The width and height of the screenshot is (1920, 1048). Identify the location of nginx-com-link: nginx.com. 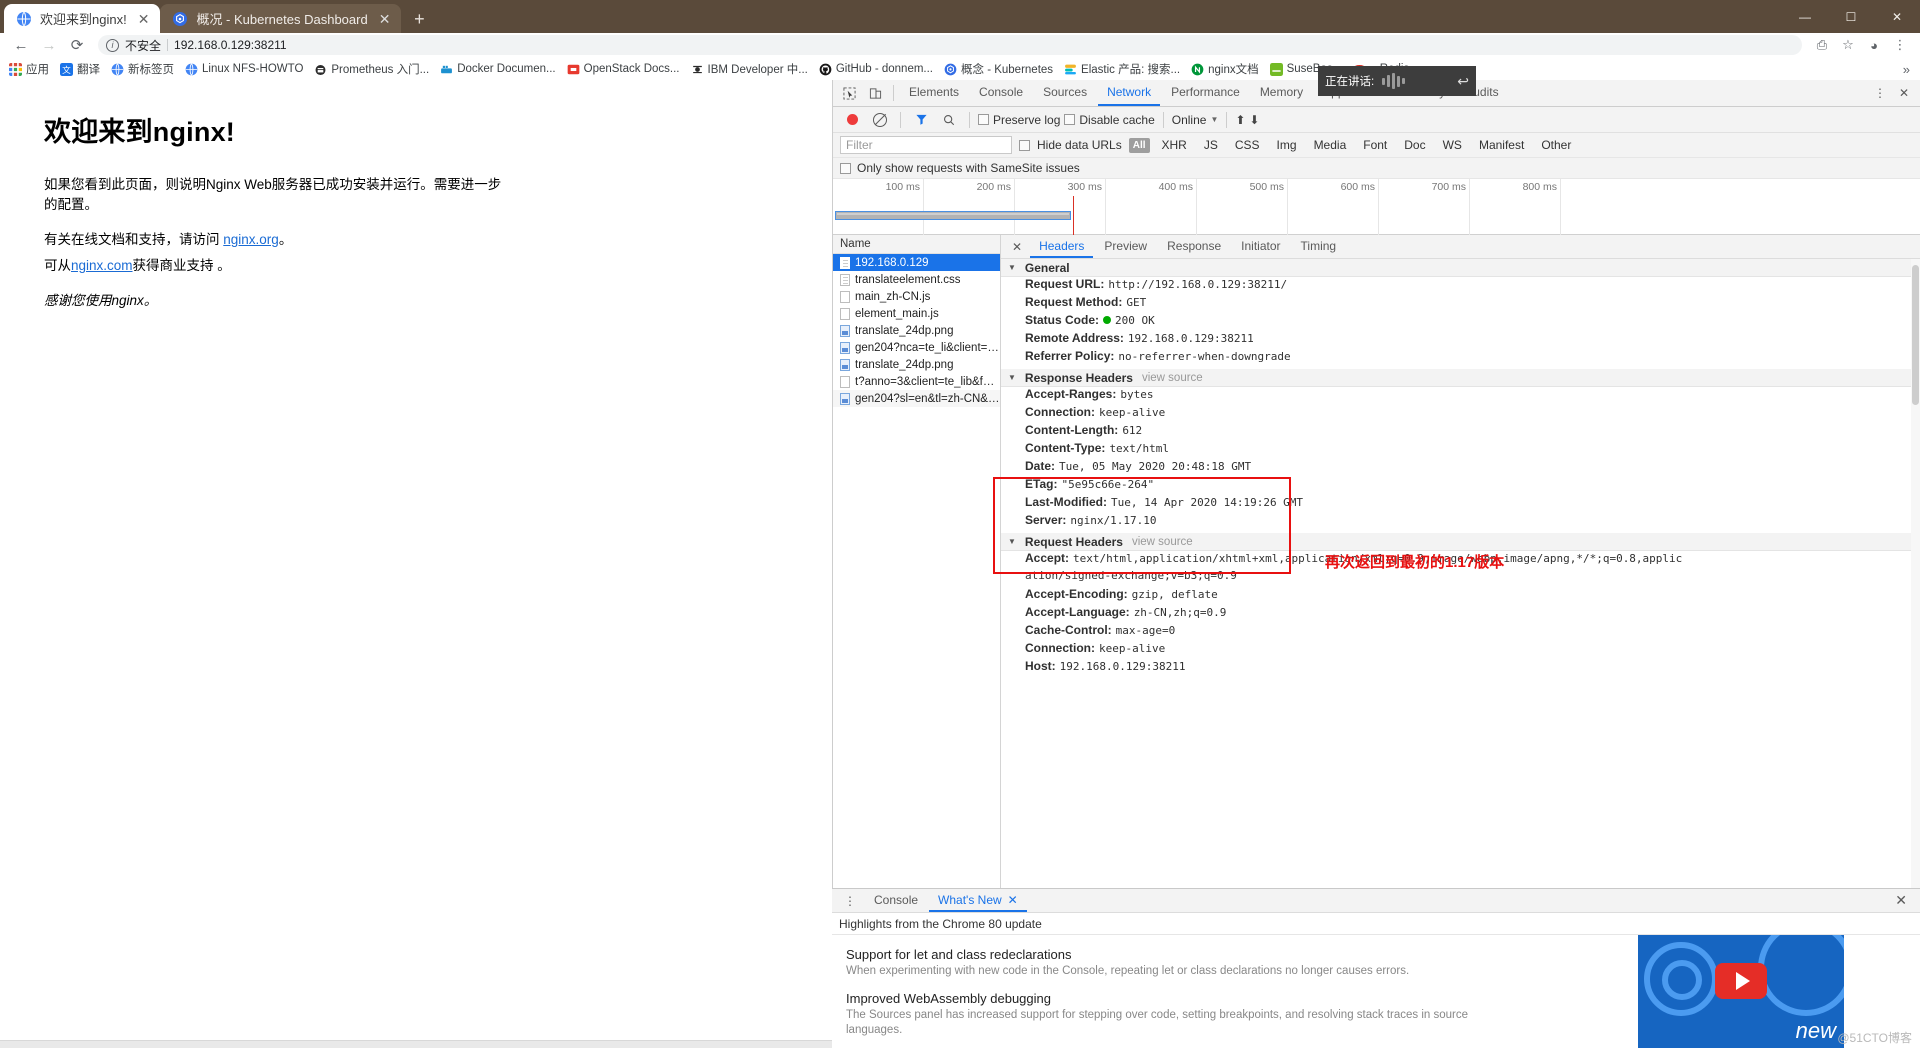
(102, 265).